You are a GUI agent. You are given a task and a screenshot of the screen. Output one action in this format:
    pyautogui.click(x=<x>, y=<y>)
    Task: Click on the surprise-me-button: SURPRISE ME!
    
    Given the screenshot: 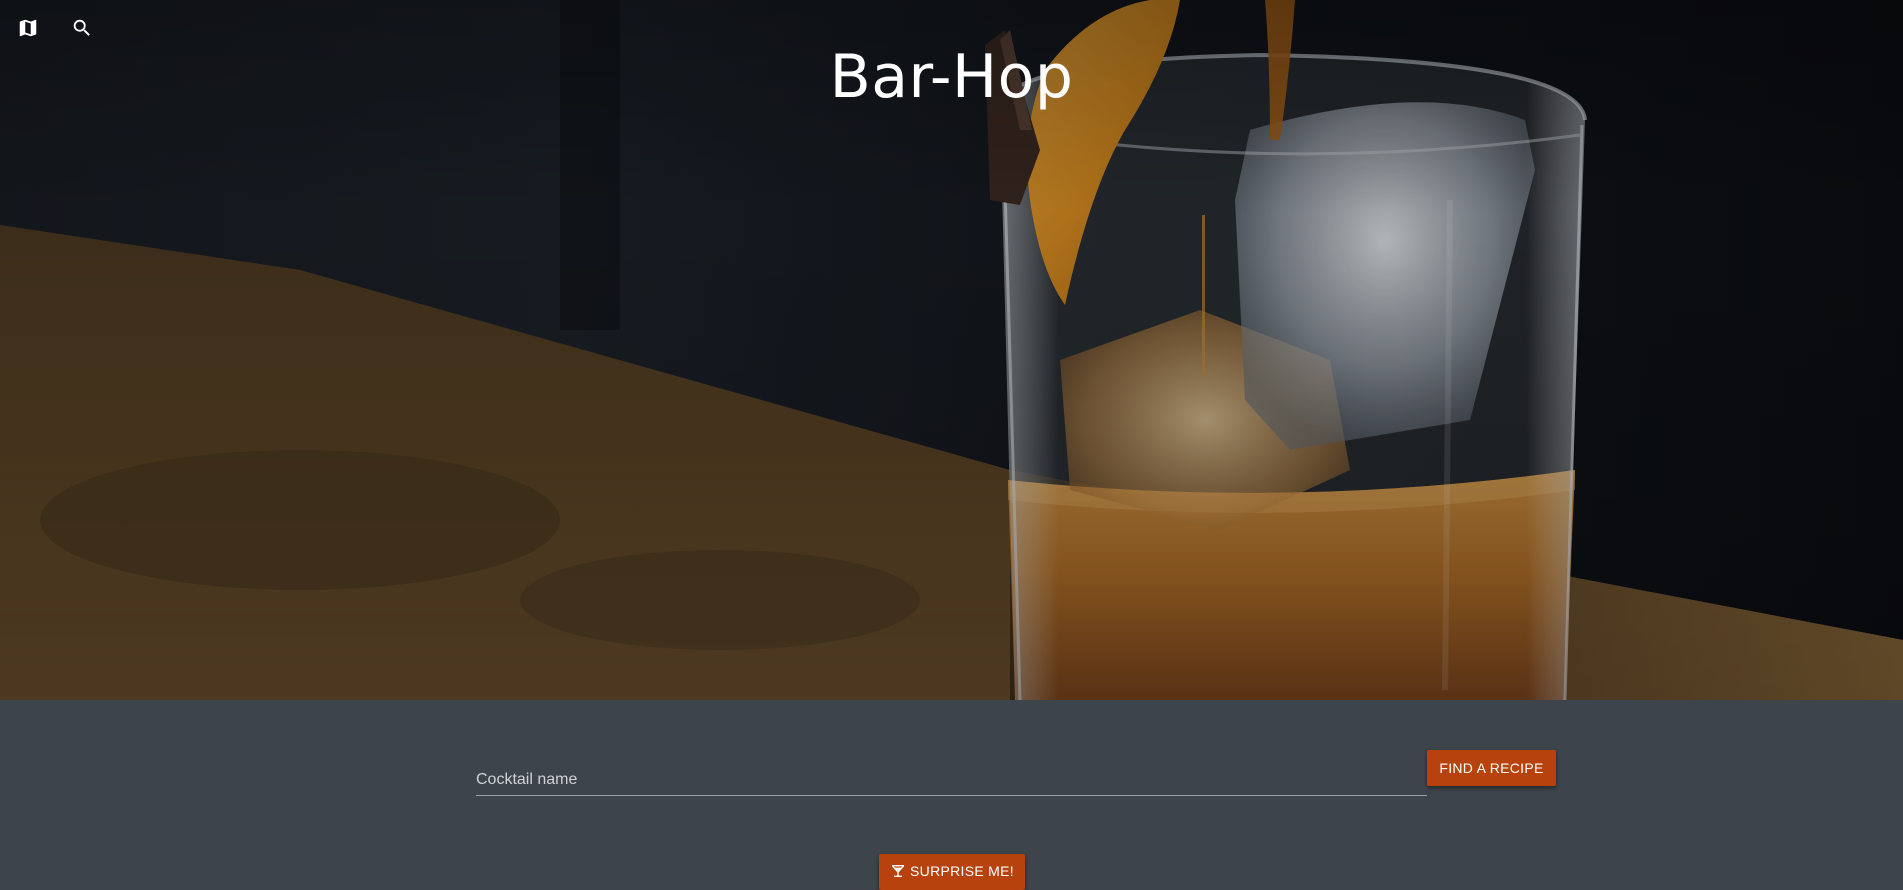 What is the action you would take?
    pyautogui.click(x=952, y=872)
    